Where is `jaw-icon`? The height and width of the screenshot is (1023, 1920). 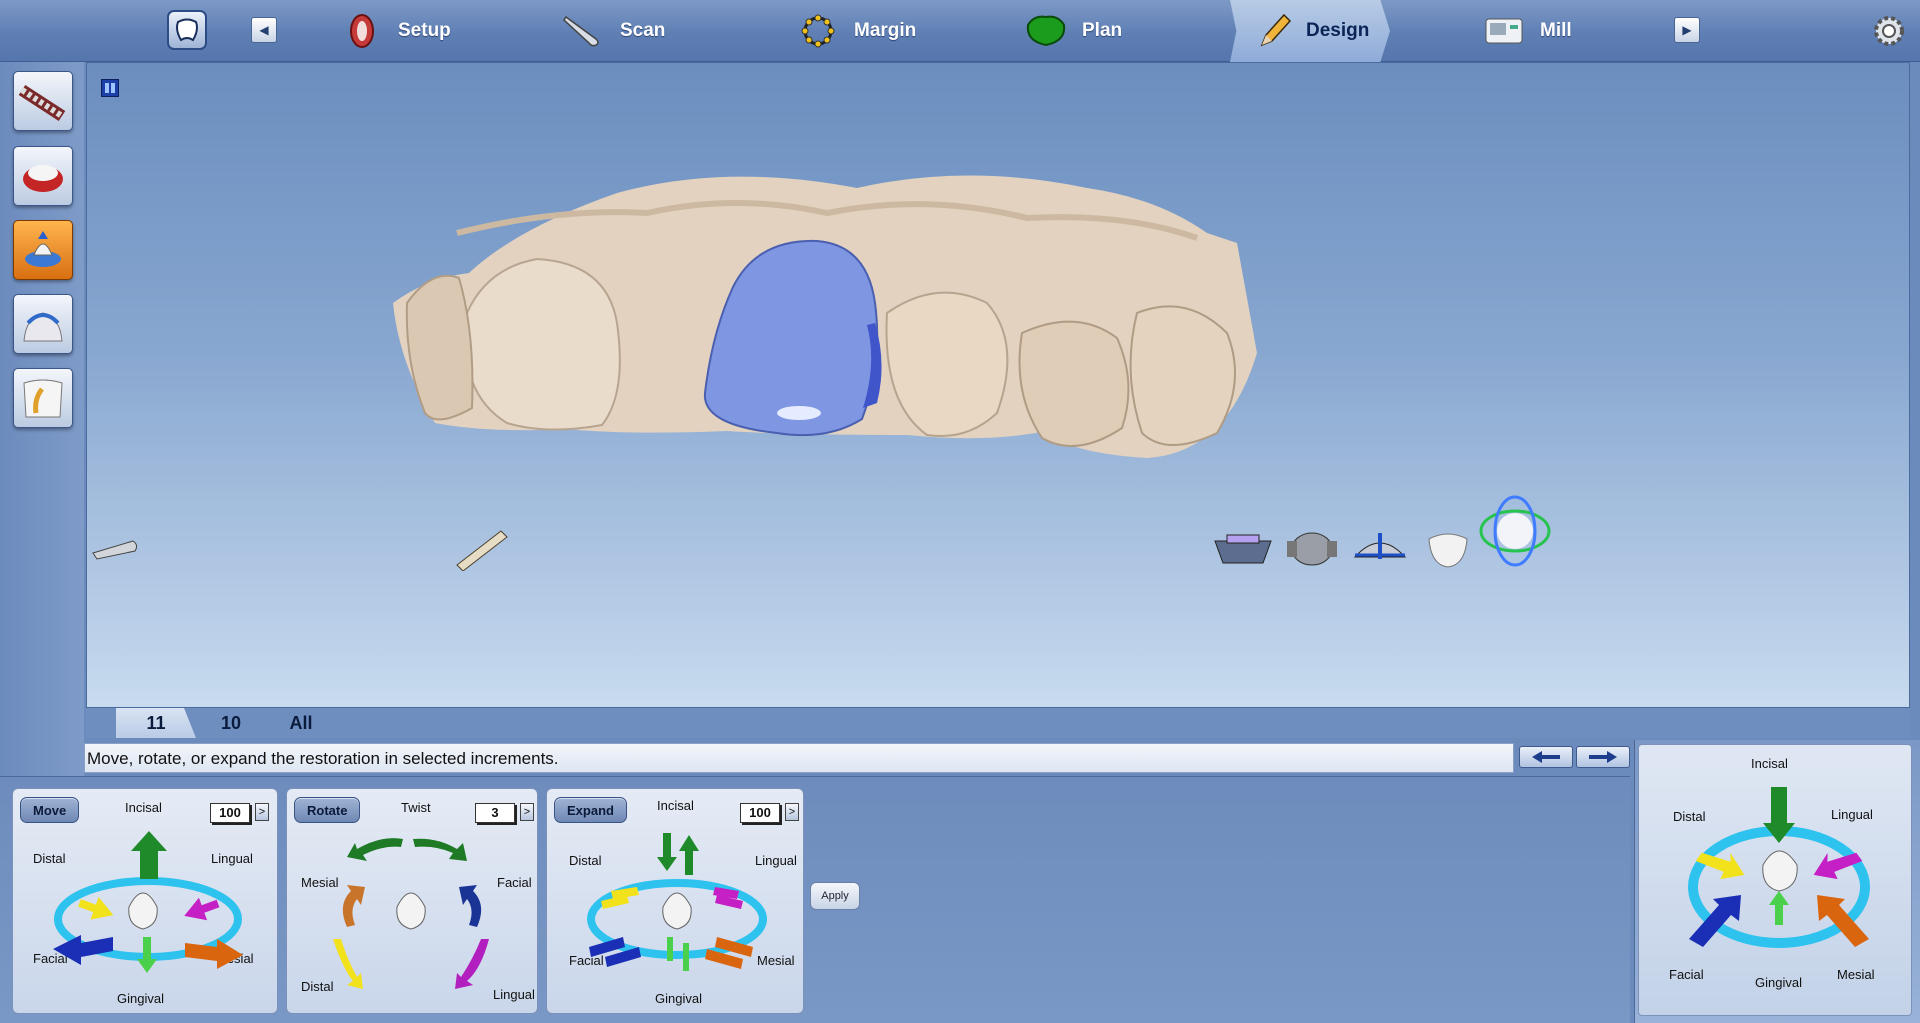
jaw-icon is located at coordinates (362, 31).